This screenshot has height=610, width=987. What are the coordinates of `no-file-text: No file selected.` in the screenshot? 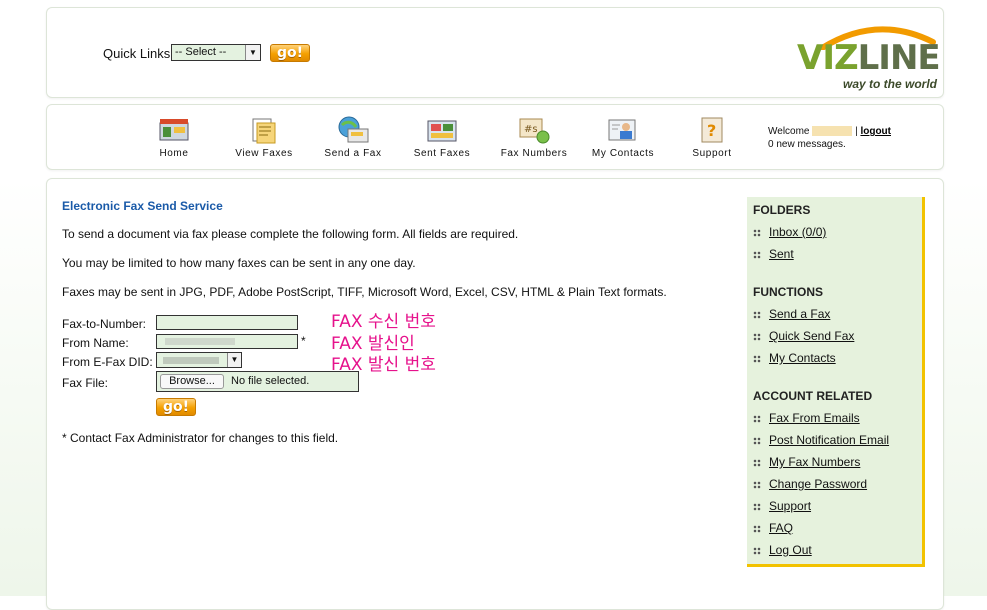 It's located at (270, 381).